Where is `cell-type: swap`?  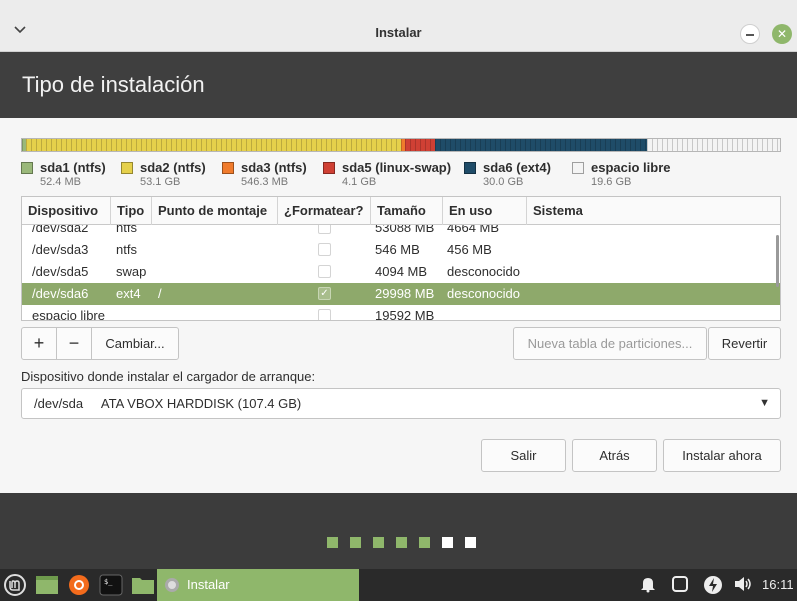 cell-type: swap is located at coordinates (131, 271).